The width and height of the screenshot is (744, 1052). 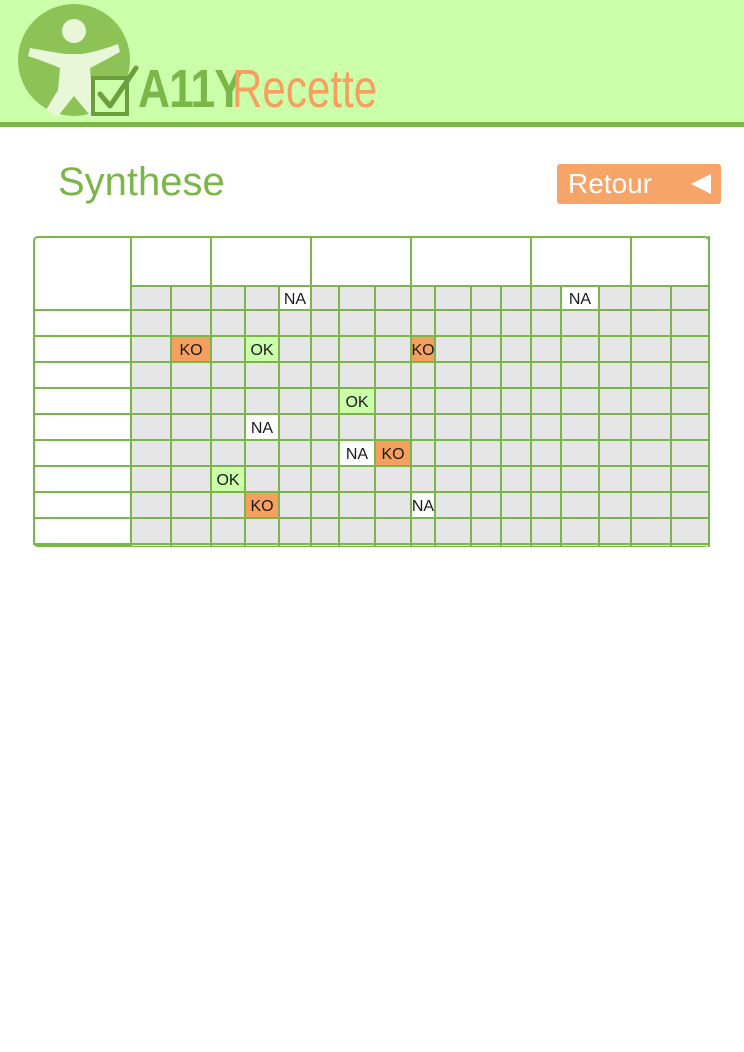 I want to click on checkbox-check-icon, so click(x=115, y=90).